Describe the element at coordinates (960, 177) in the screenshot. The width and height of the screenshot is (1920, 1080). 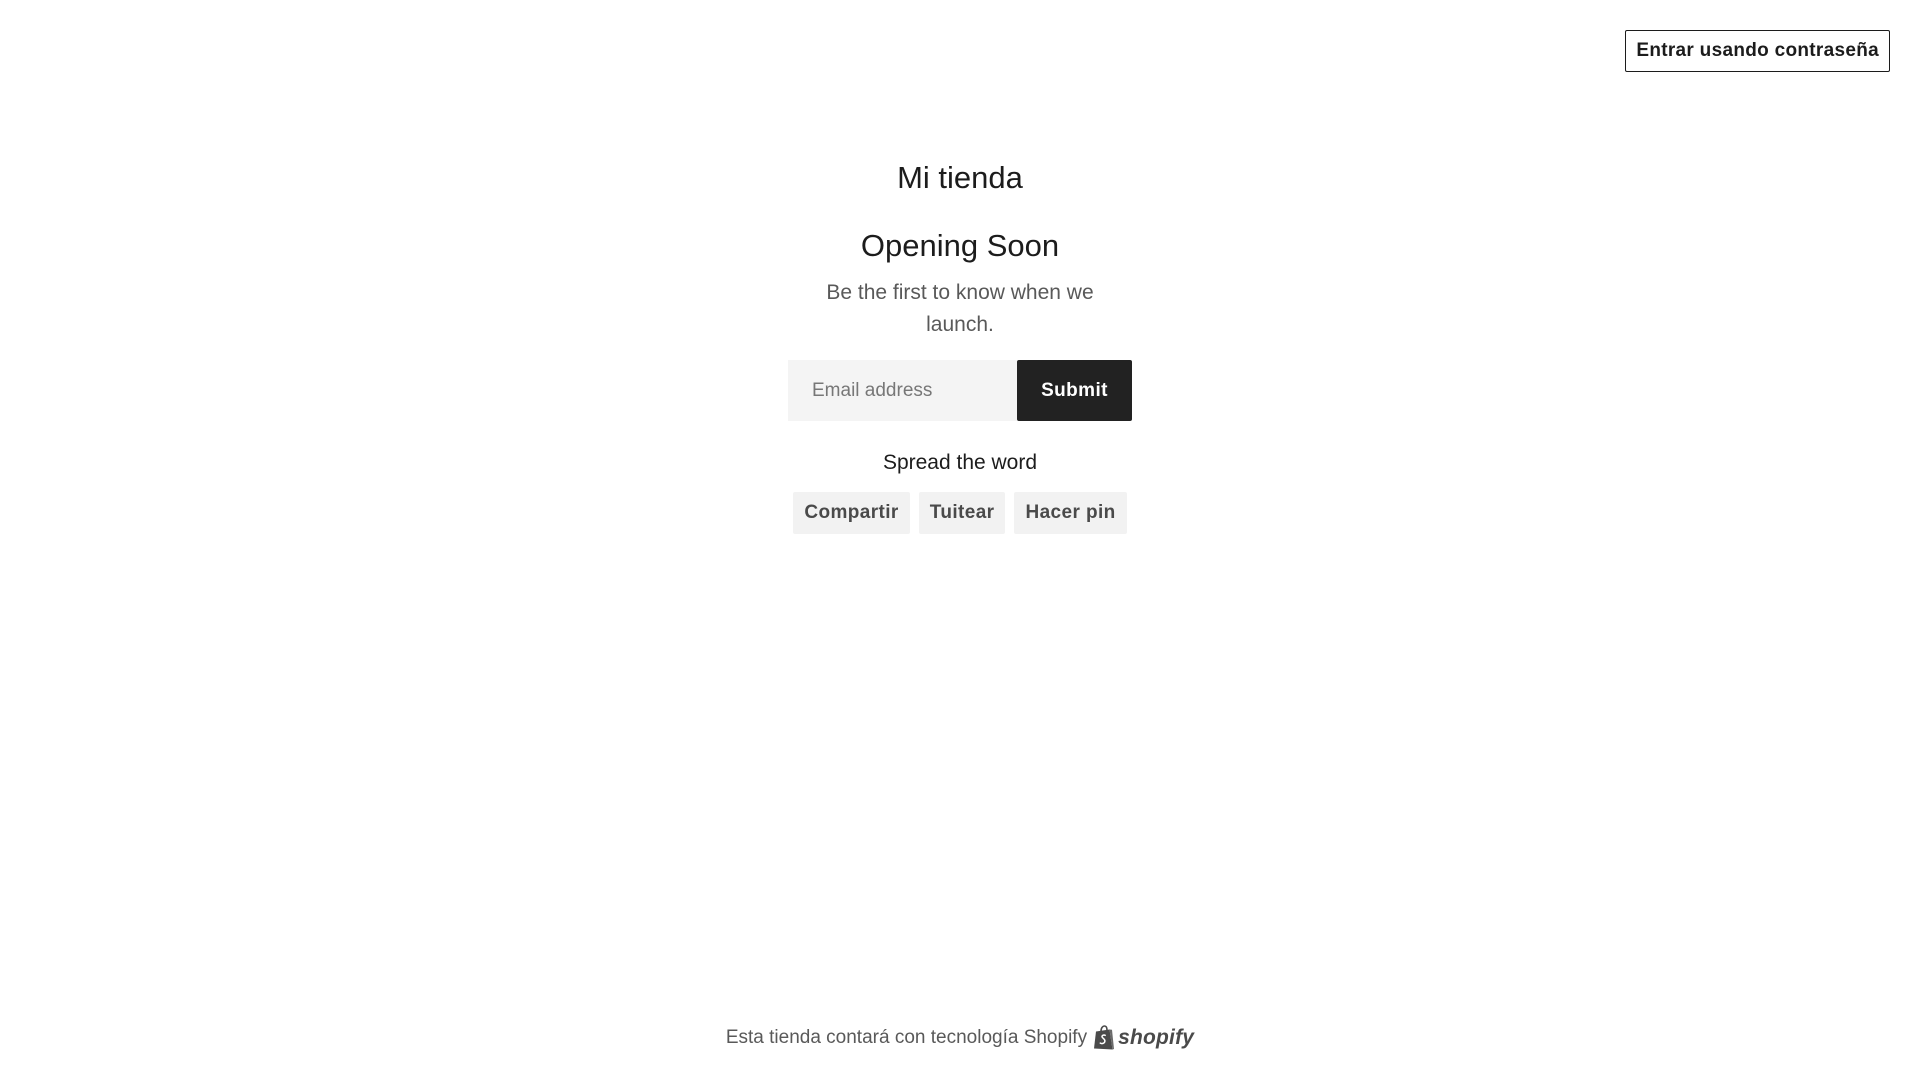
I see `store-name: Mi tienda` at that location.